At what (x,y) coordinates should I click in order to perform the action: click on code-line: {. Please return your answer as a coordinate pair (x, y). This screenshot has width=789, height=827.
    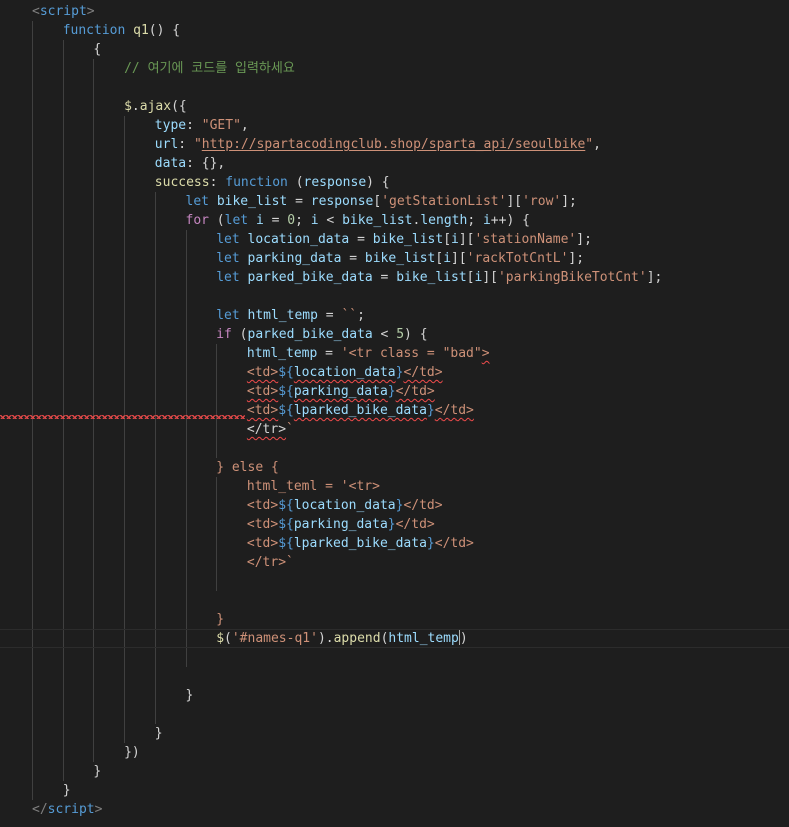
    Looking at the image, I should click on (394, 49).